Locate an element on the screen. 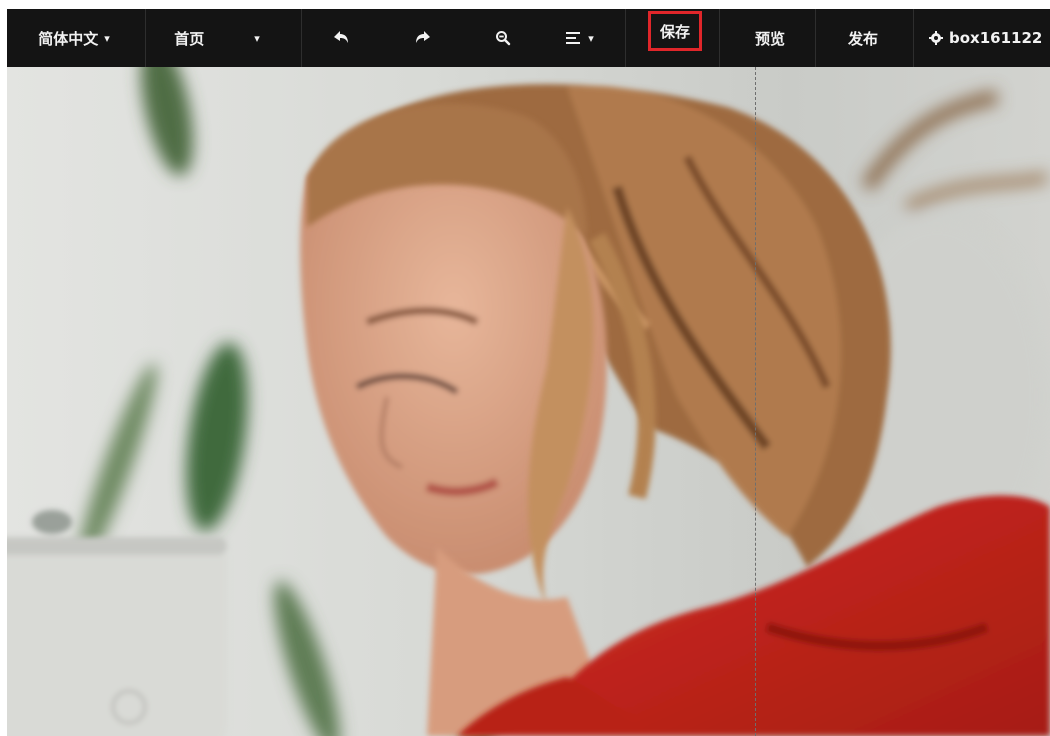 This screenshot has width=1050, height=736. undo-button is located at coordinates (341, 38).